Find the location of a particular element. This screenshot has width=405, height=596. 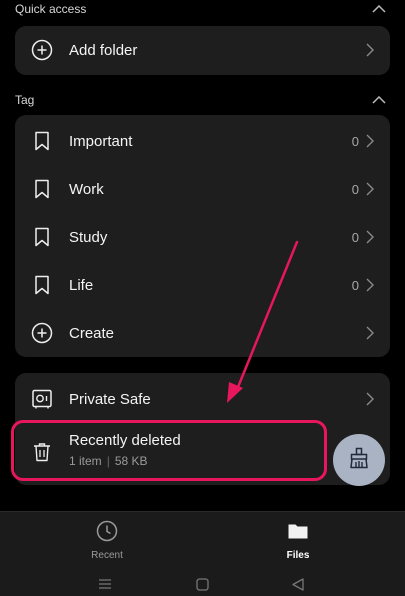

system-nav-keys is located at coordinates (202, 584).